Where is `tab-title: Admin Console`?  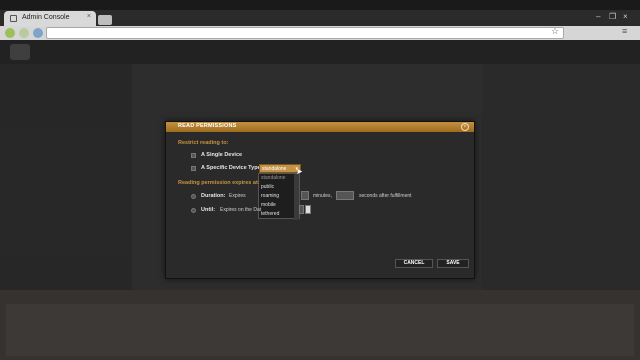
tab-title: Admin Console is located at coordinates (46, 17).